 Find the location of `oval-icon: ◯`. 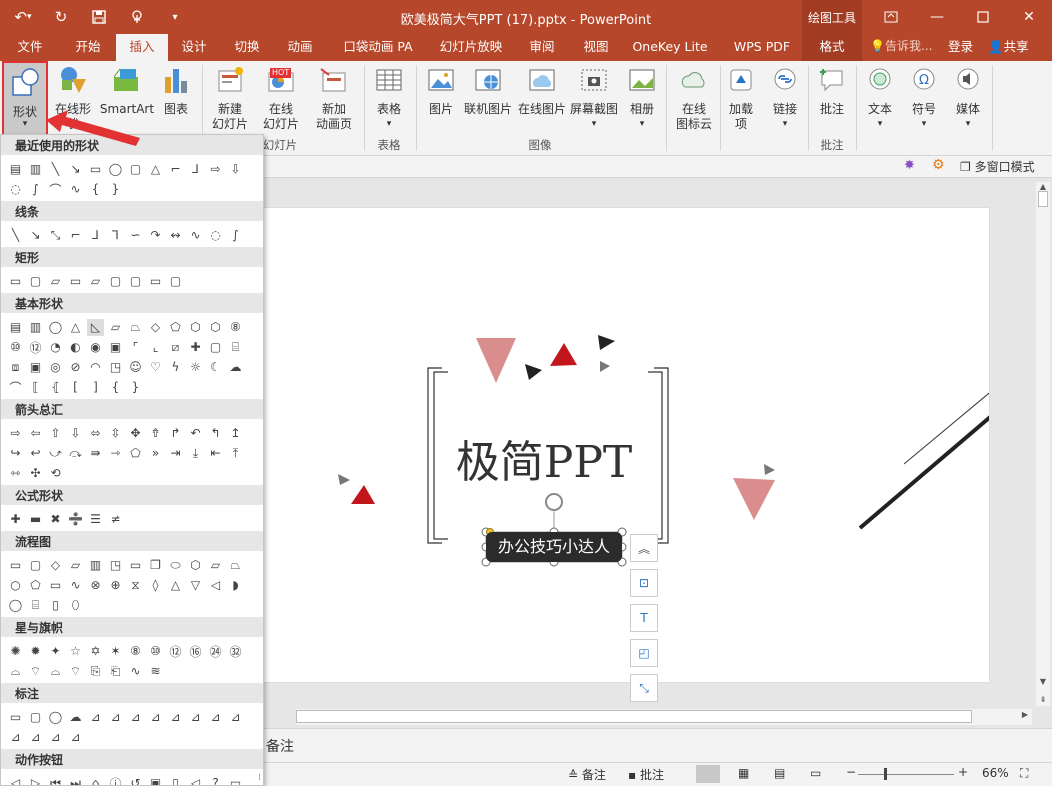

oval-icon: ◯ is located at coordinates (55, 327).